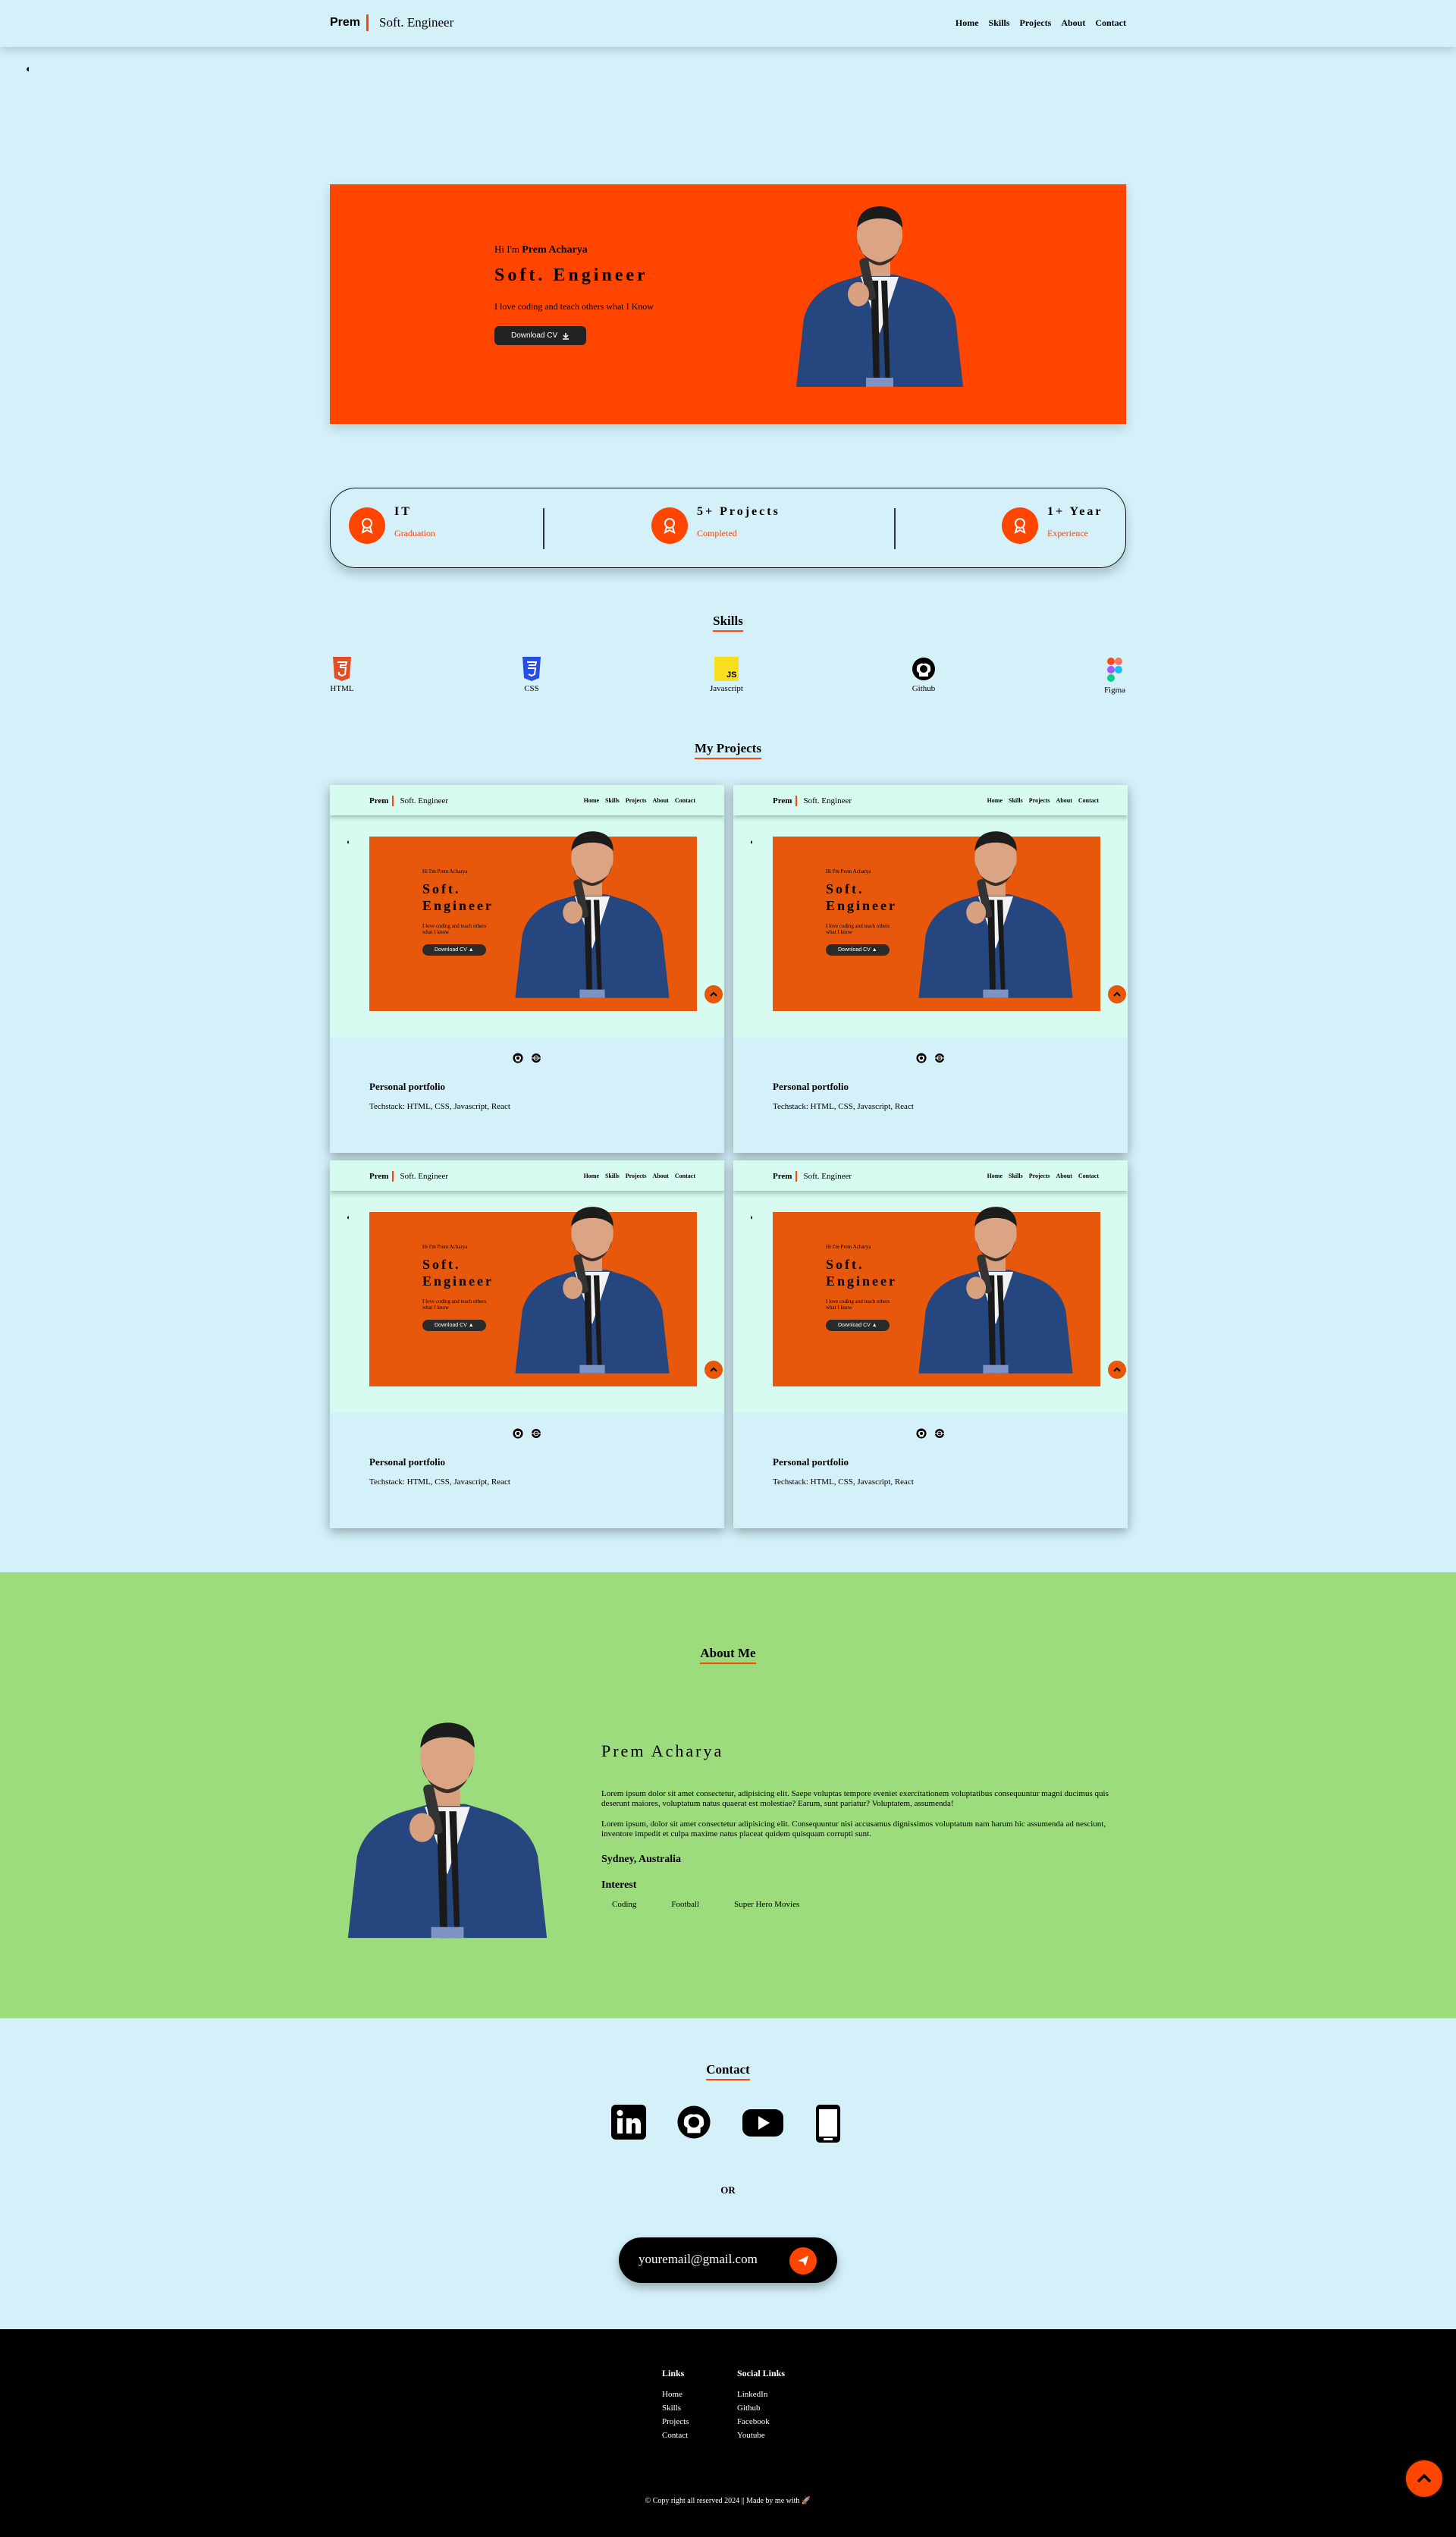  What do you see at coordinates (752, 842) in the screenshot?
I see `preview-theme-icon: ◐` at bounding box center [752, 842].